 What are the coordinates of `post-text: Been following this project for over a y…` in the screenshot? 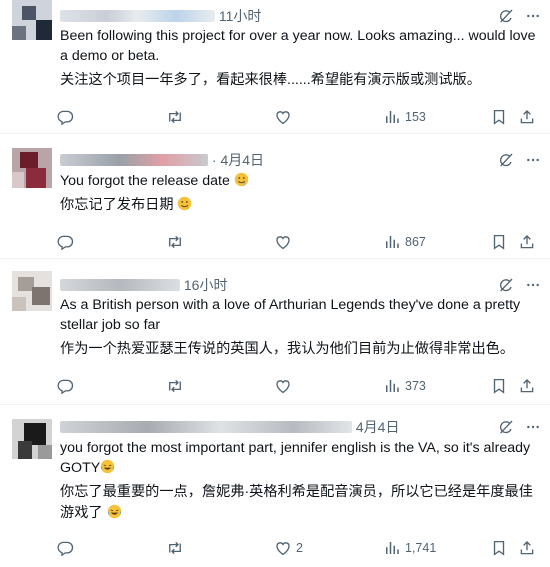 It's located at (298, 46).